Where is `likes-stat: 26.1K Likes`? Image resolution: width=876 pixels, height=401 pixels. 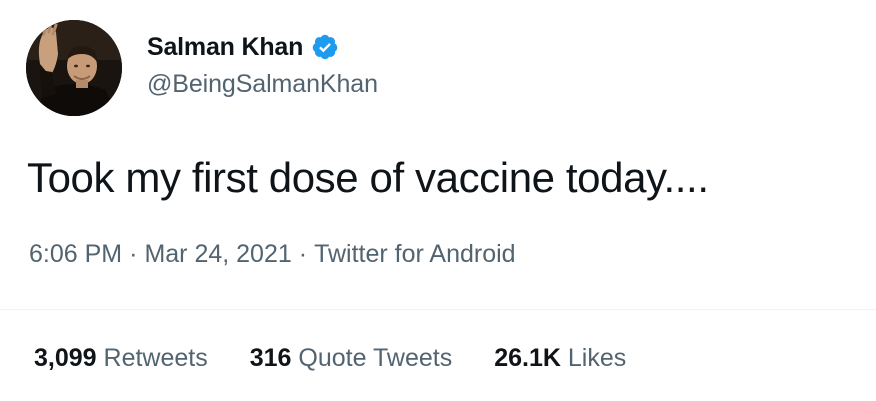
likes-stat: 26.1K Likes is located at coordinates (560, 358).